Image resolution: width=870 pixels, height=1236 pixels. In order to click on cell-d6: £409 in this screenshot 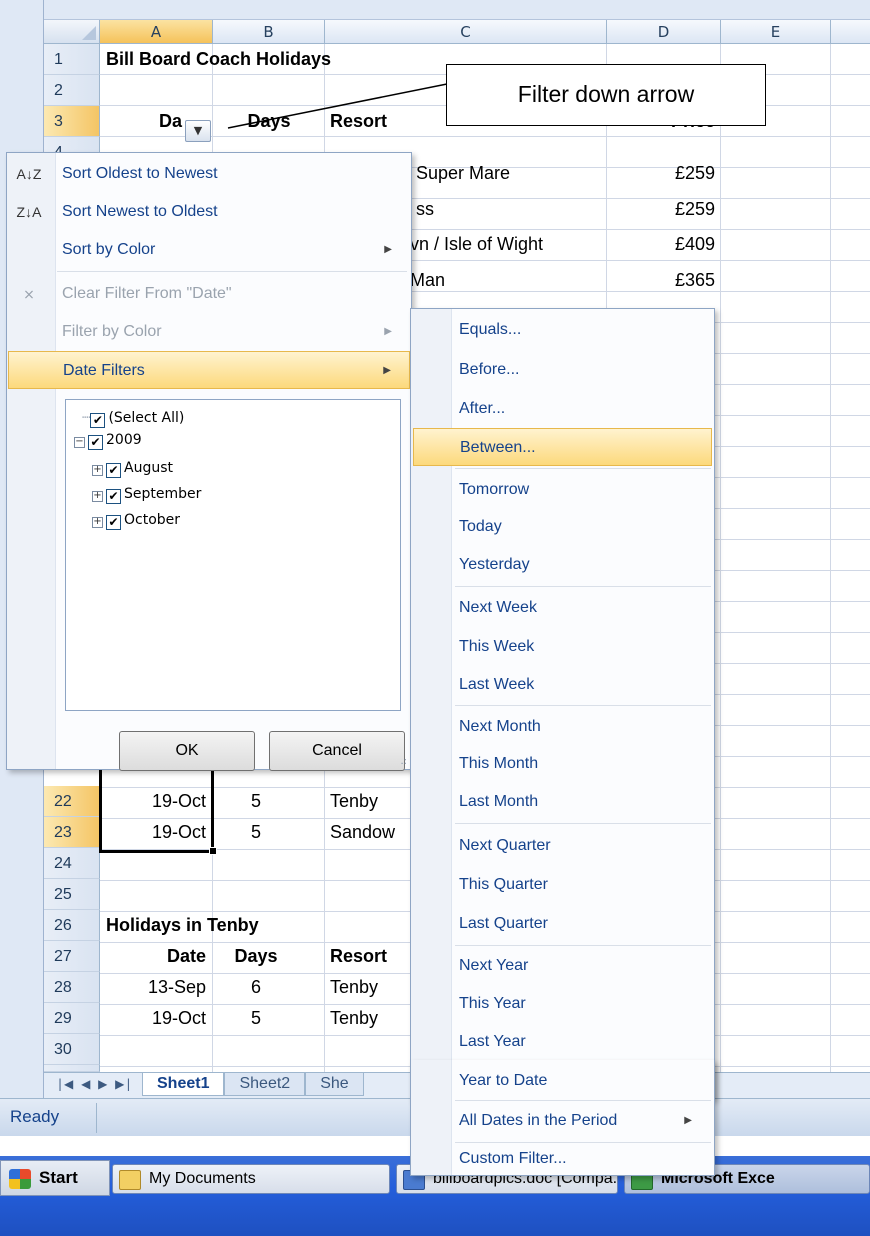, I will do `click(661, 244)`.